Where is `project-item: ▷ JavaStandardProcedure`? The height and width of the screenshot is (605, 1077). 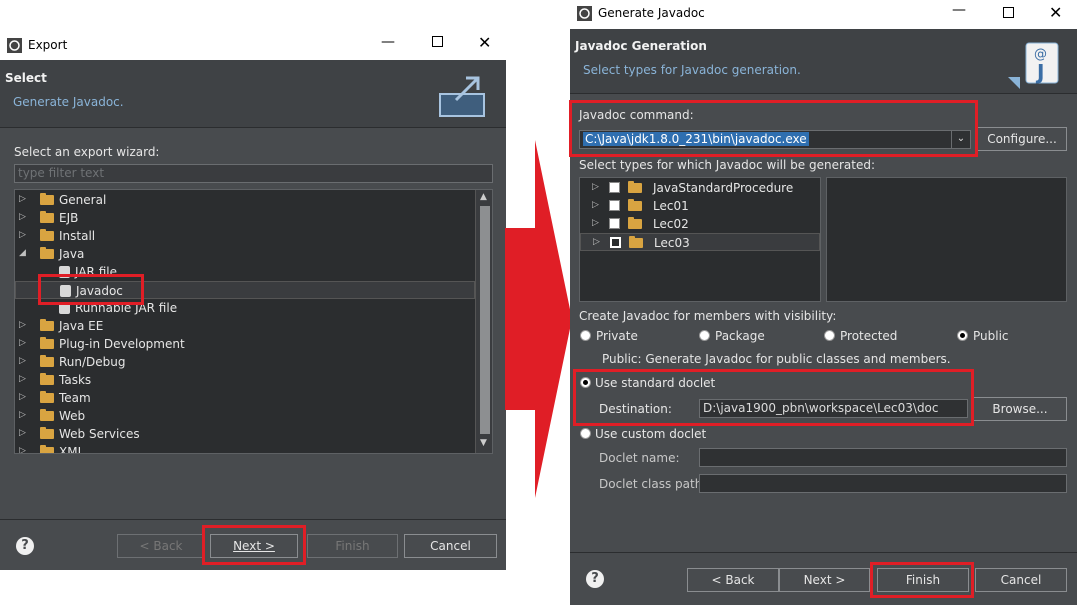
project-item: ▷ JavaStandardProcedure is located at coordinates (700, 188).